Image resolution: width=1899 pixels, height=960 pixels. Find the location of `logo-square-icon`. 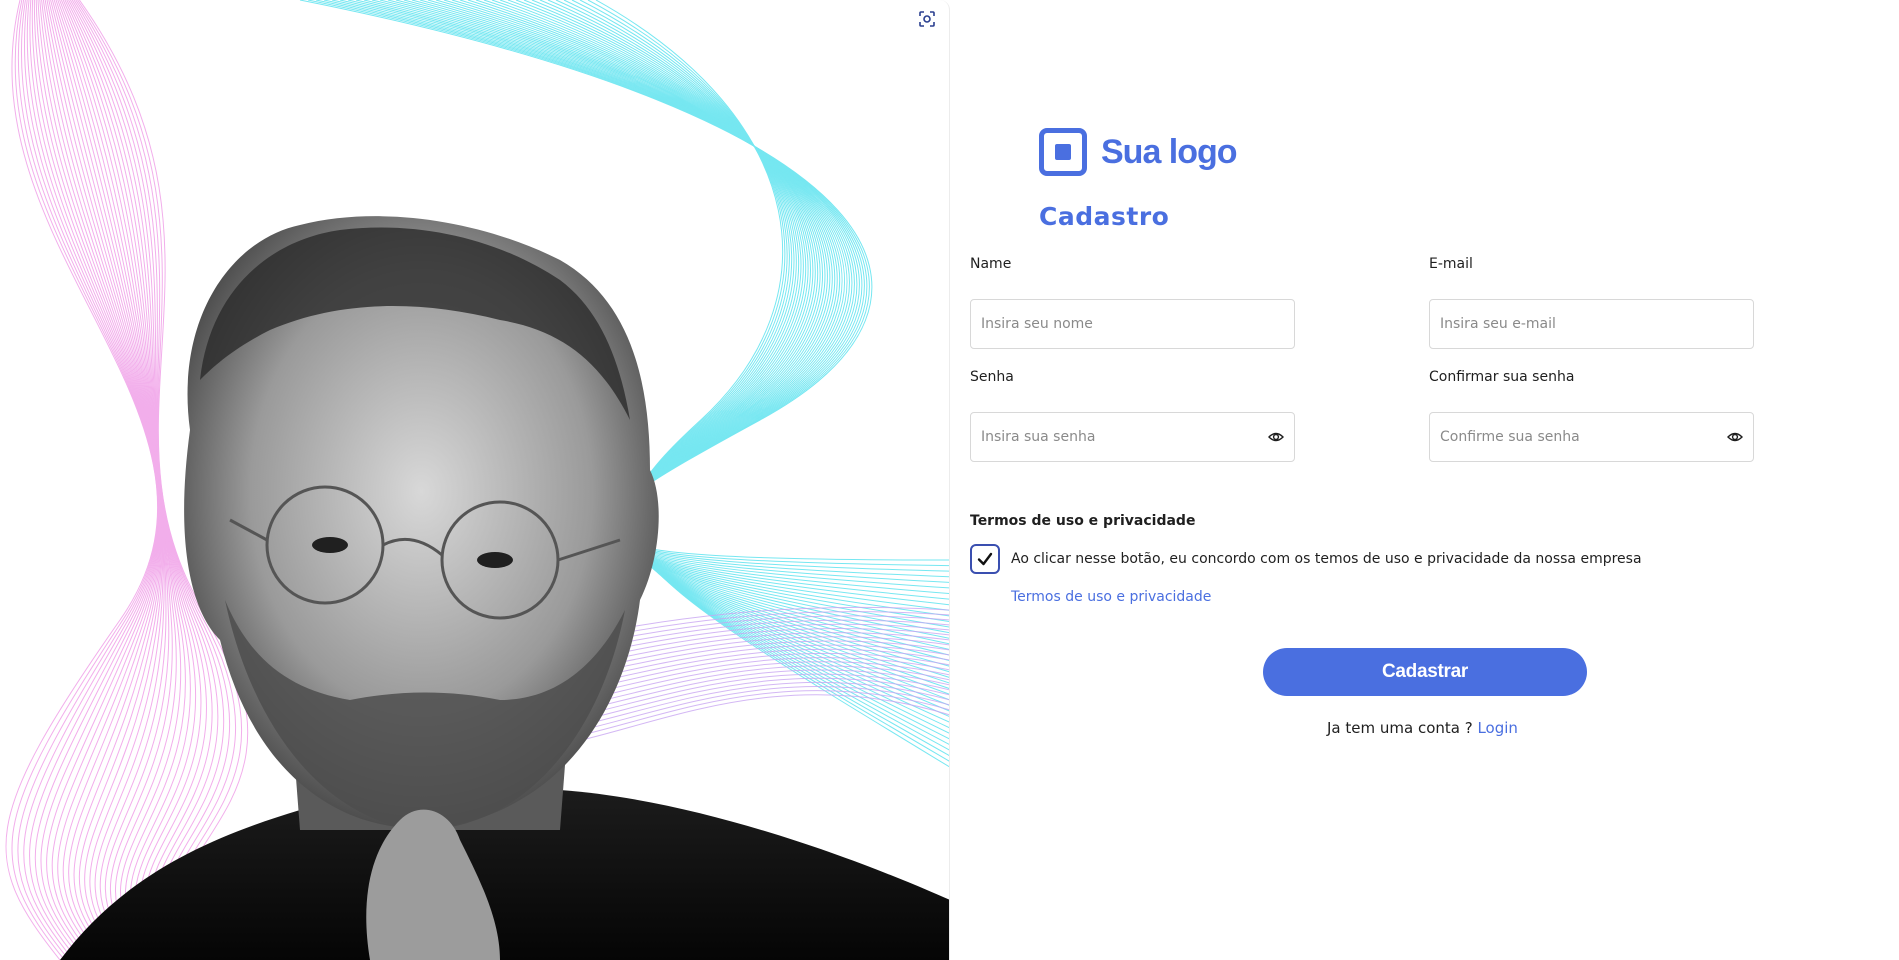

logo-square-icon is located at coordinates (1063, 152).